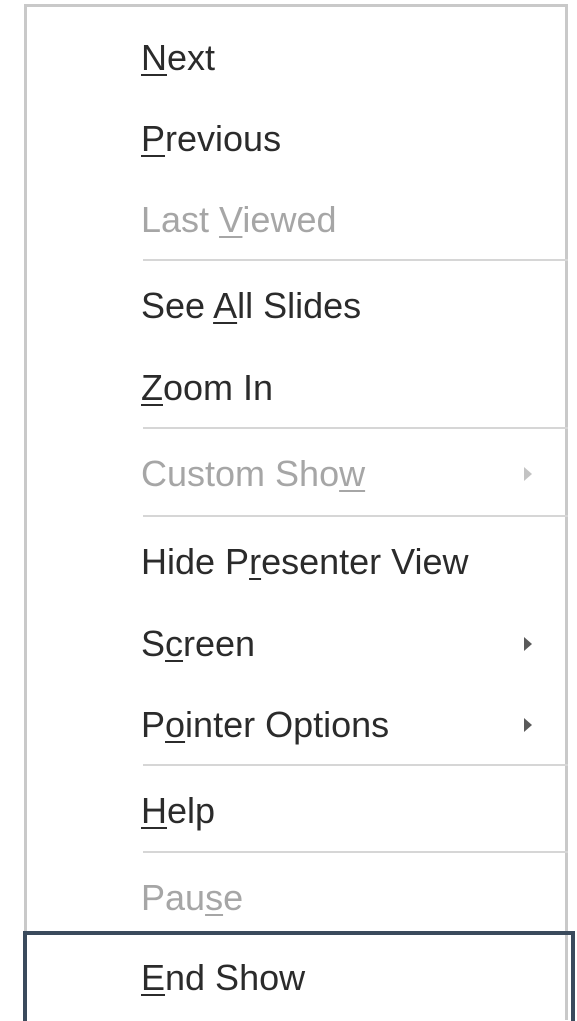  What do you see at coordinates (297, 644) in the screenshot?
I see `menu-item-screen: Screen` at bounding box center [297, 644].